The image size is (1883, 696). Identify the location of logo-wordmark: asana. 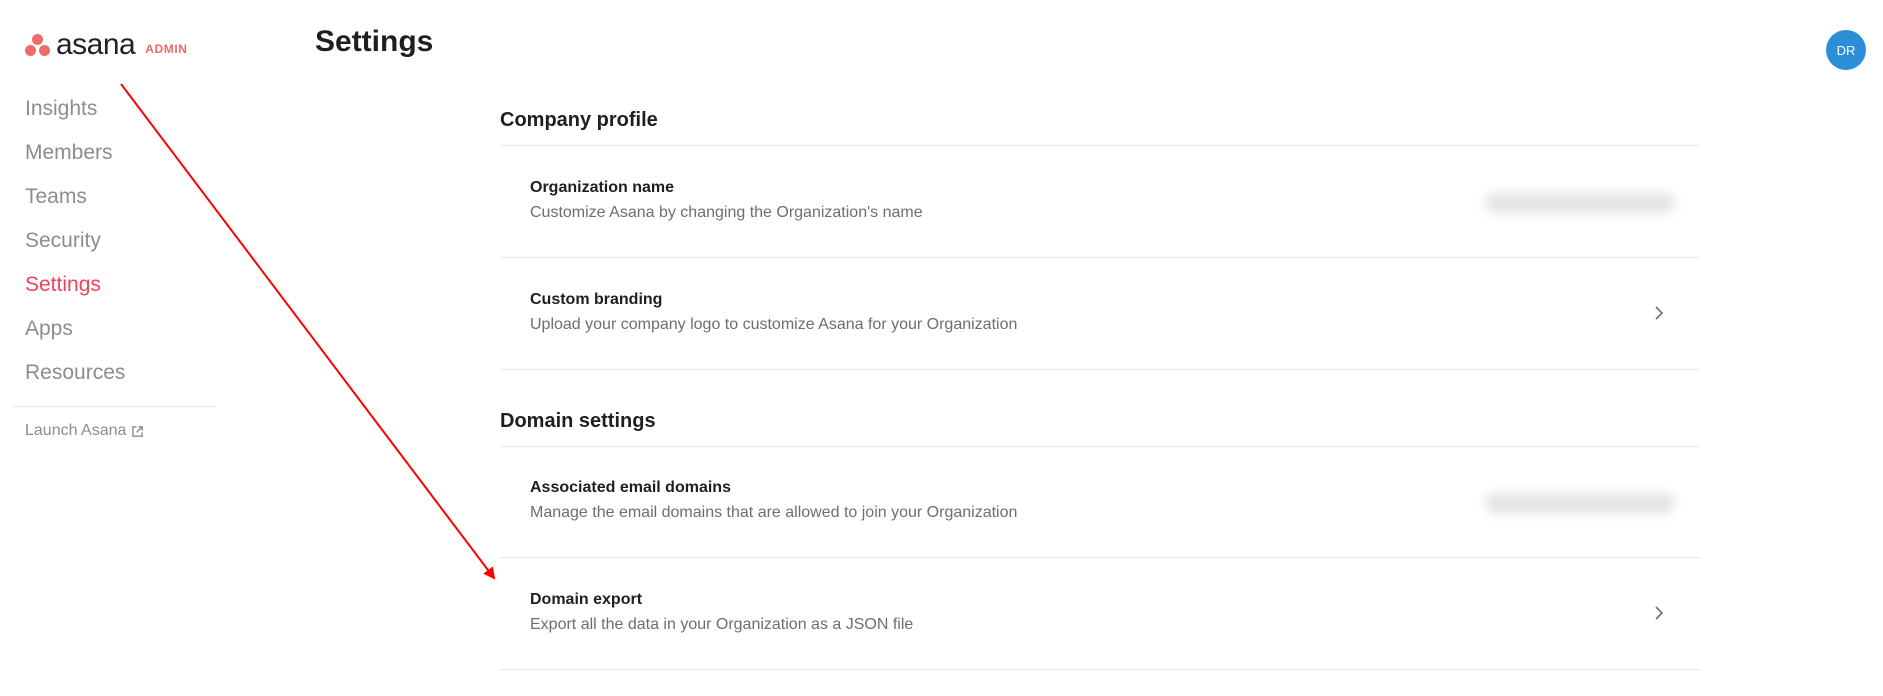
(96, 44).